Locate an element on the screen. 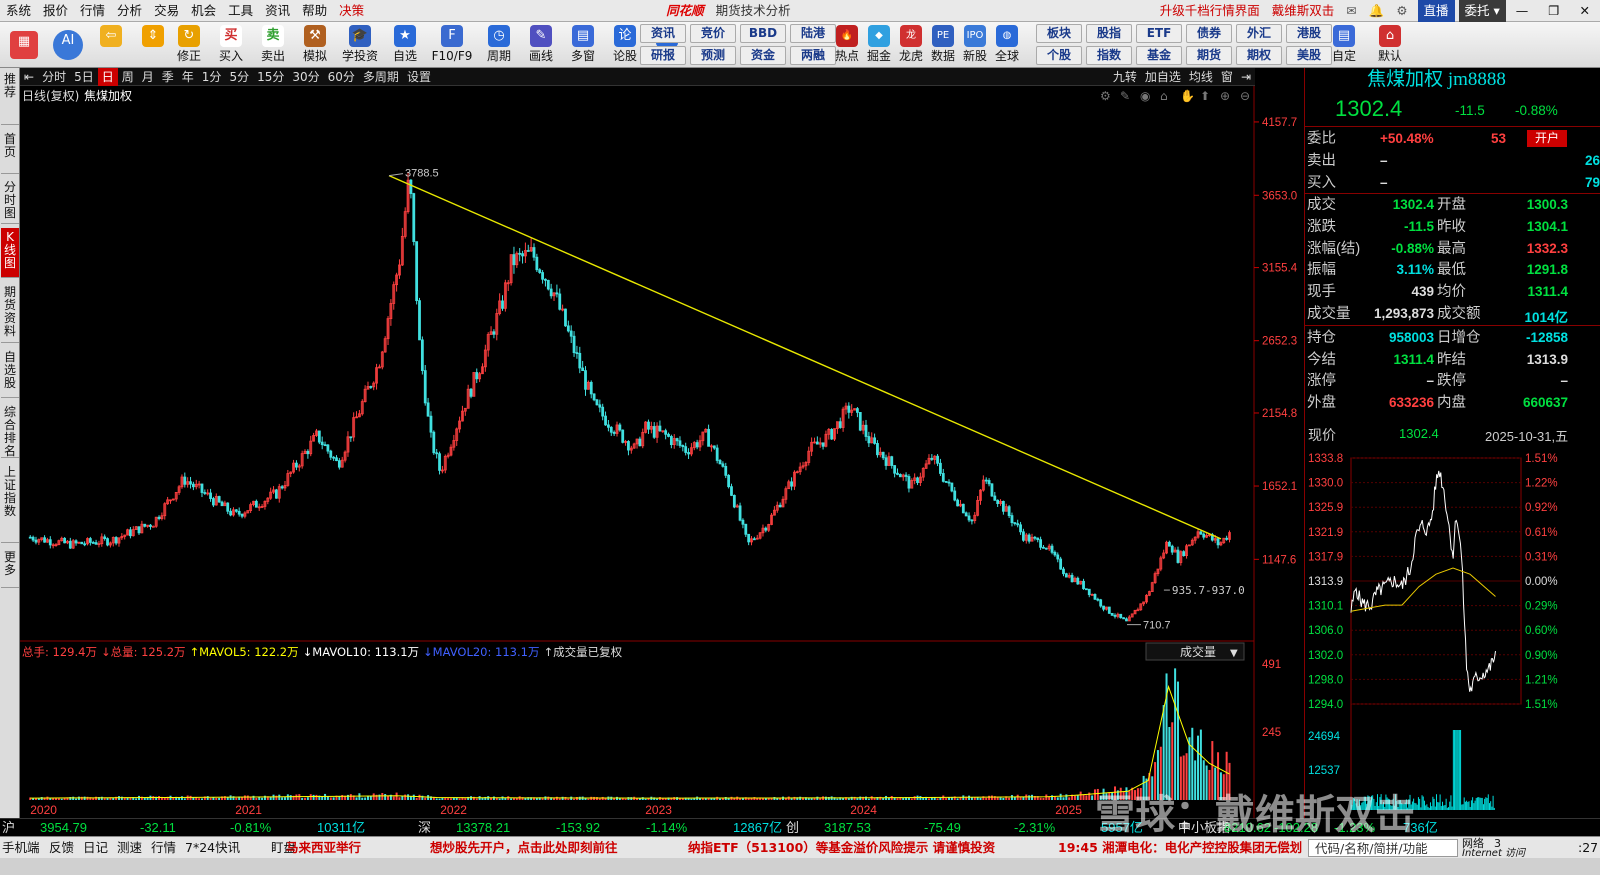 The height and width of the screenshot is (875, 1600). news-ticker-item: 想炒股先开户，点击此处即刻前往 is located at coordinates (524, 848).